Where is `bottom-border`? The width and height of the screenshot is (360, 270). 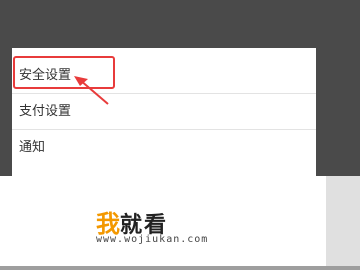 bottom-border is located at coordinates (180, 268).